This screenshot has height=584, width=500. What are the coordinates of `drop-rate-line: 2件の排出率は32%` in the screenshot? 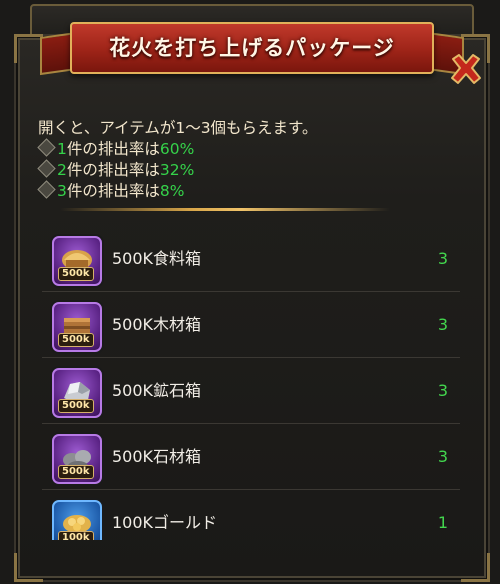 It's located at (177, 170).